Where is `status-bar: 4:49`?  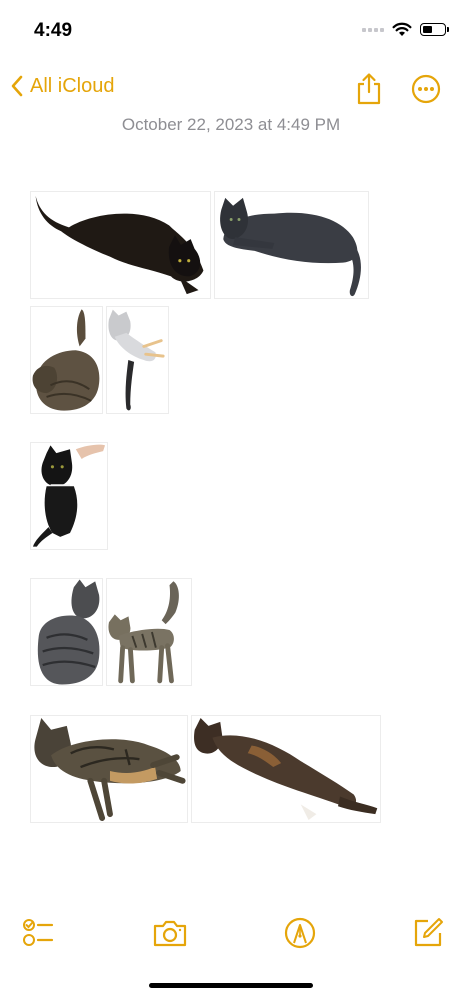 status-bar: 4:49 is located at coordinates (231, 32).